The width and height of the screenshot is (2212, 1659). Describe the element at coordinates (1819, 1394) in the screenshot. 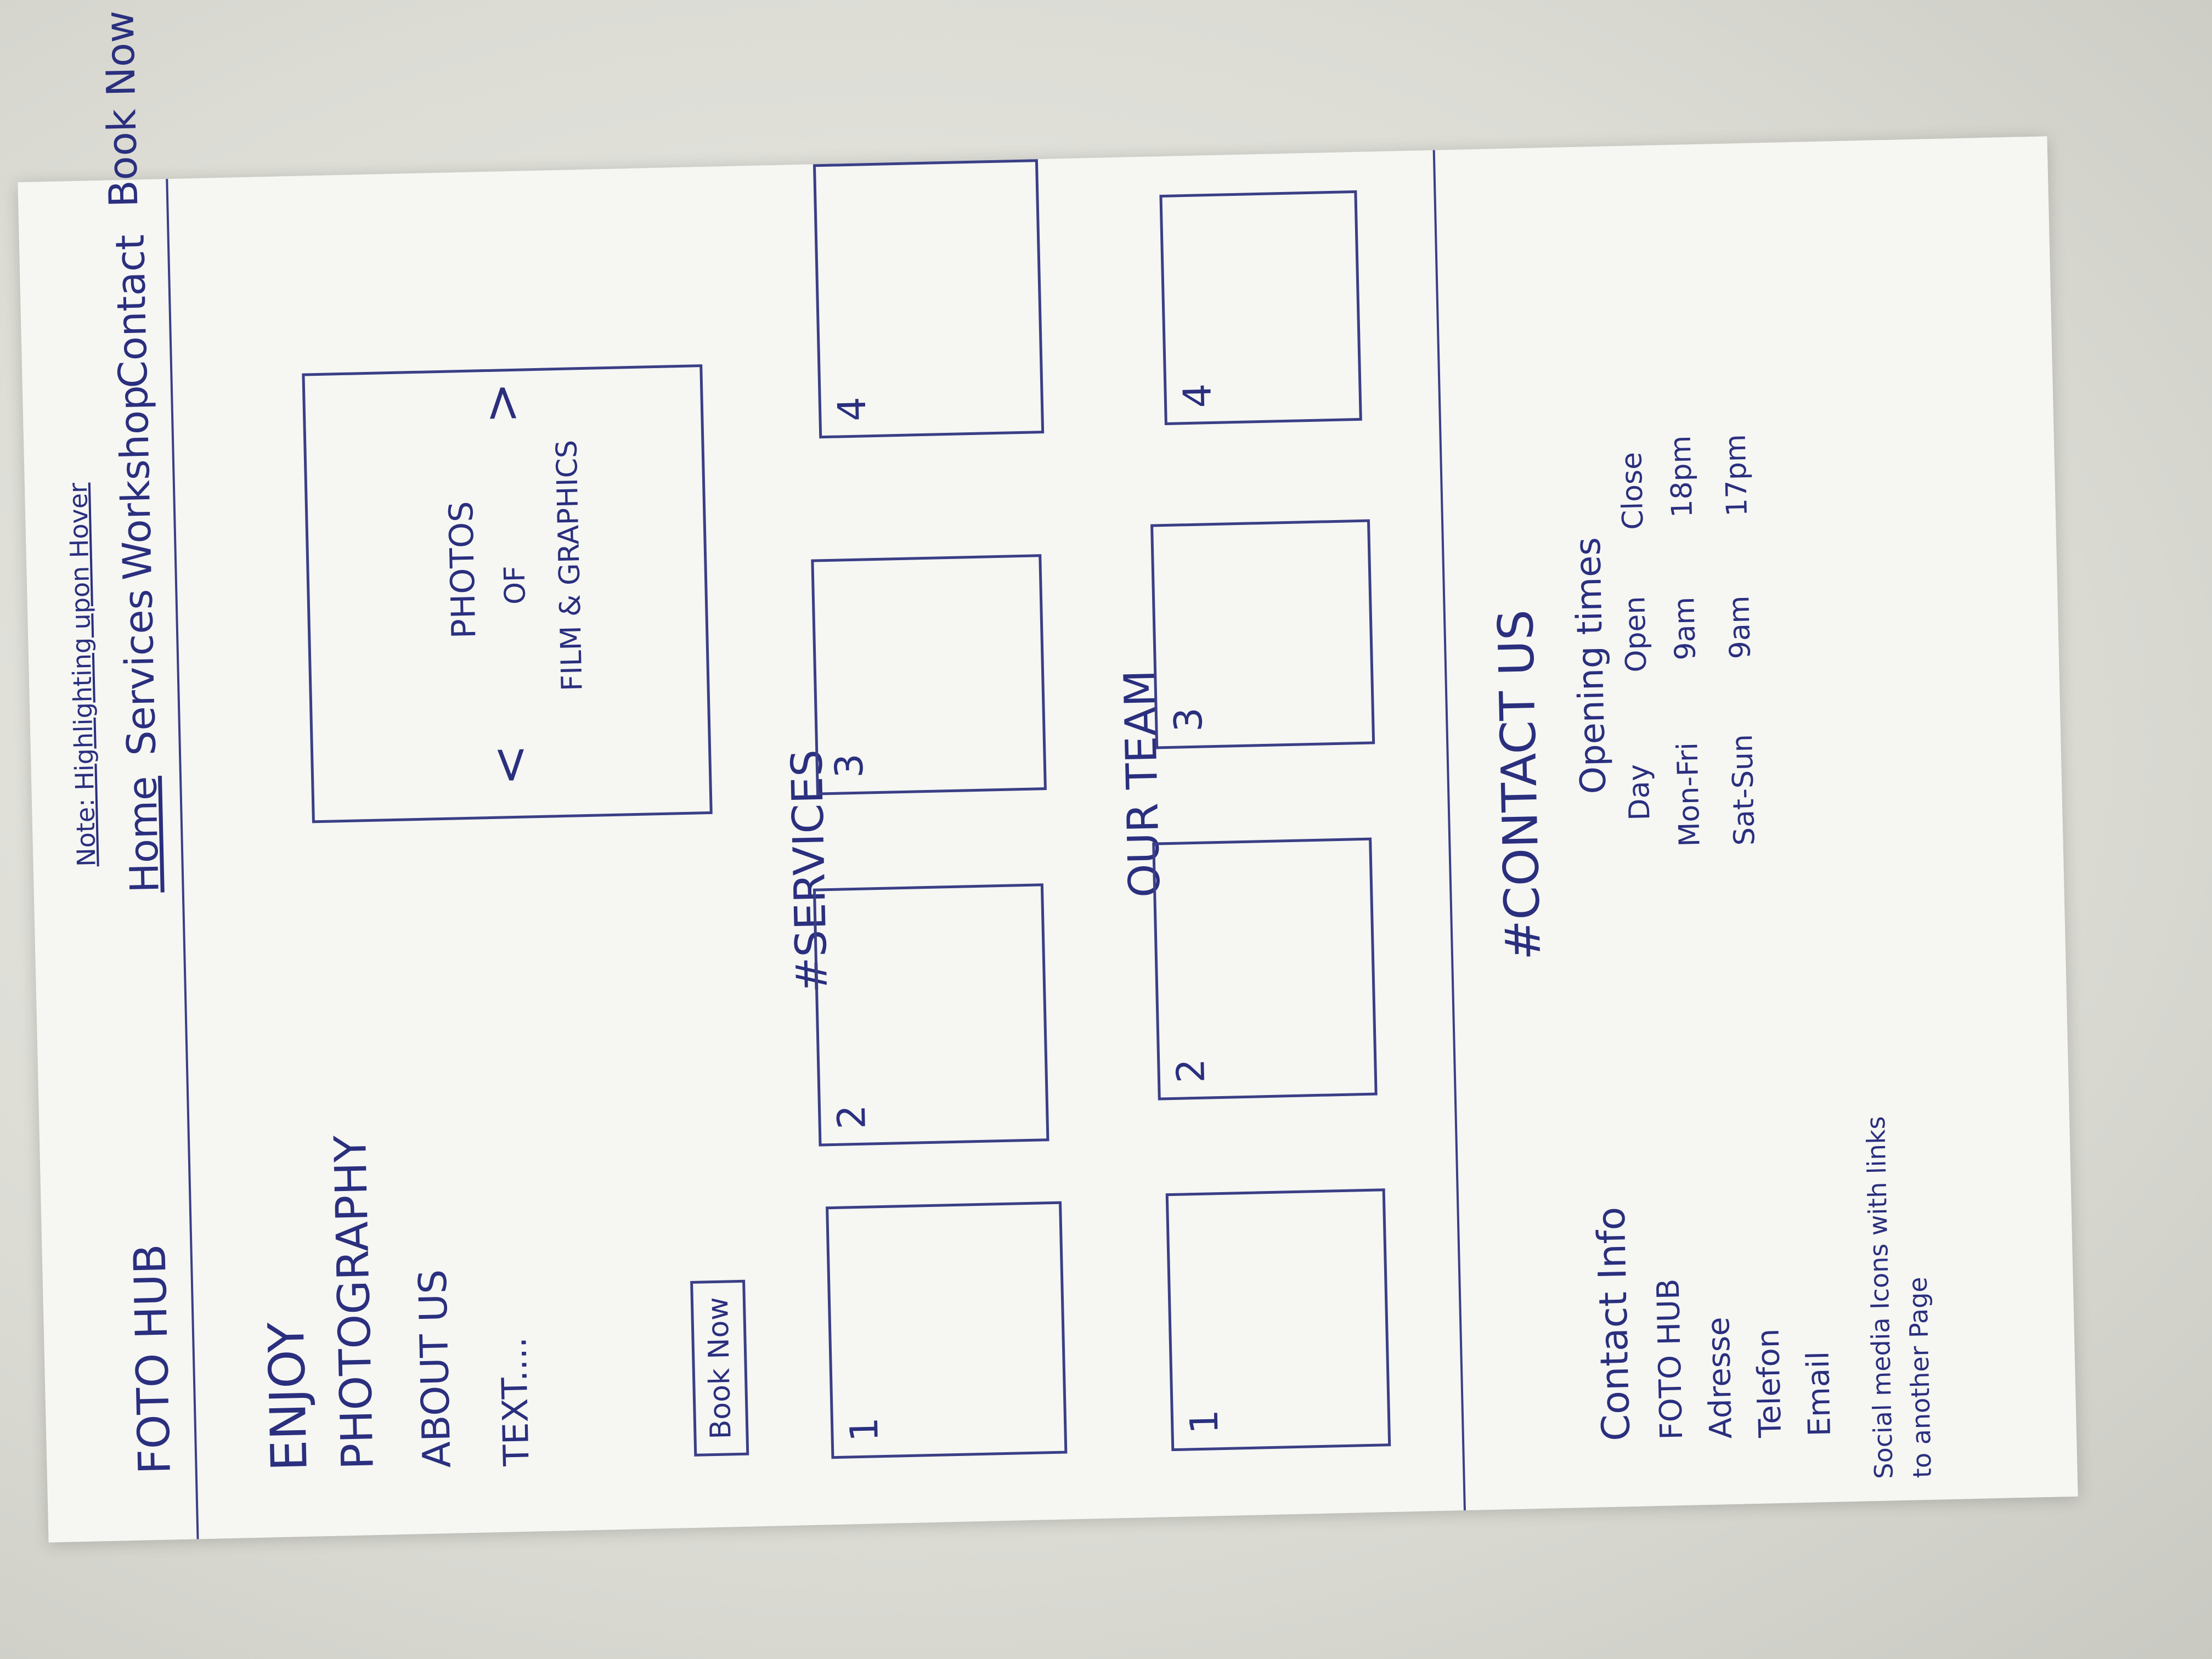

I see `contact-info-email: Email` at that location.